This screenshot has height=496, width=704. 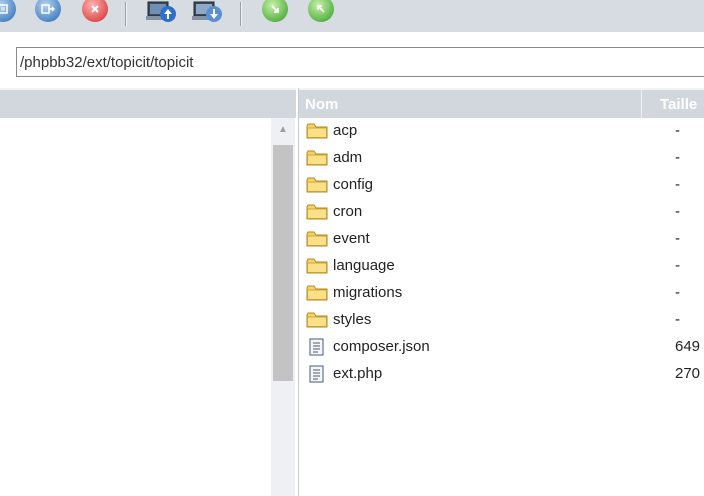 What do you see at coordinates (501, 347) in the screenshot?
I see `file-row: composer.json 649` at bounding box center [501, 347].